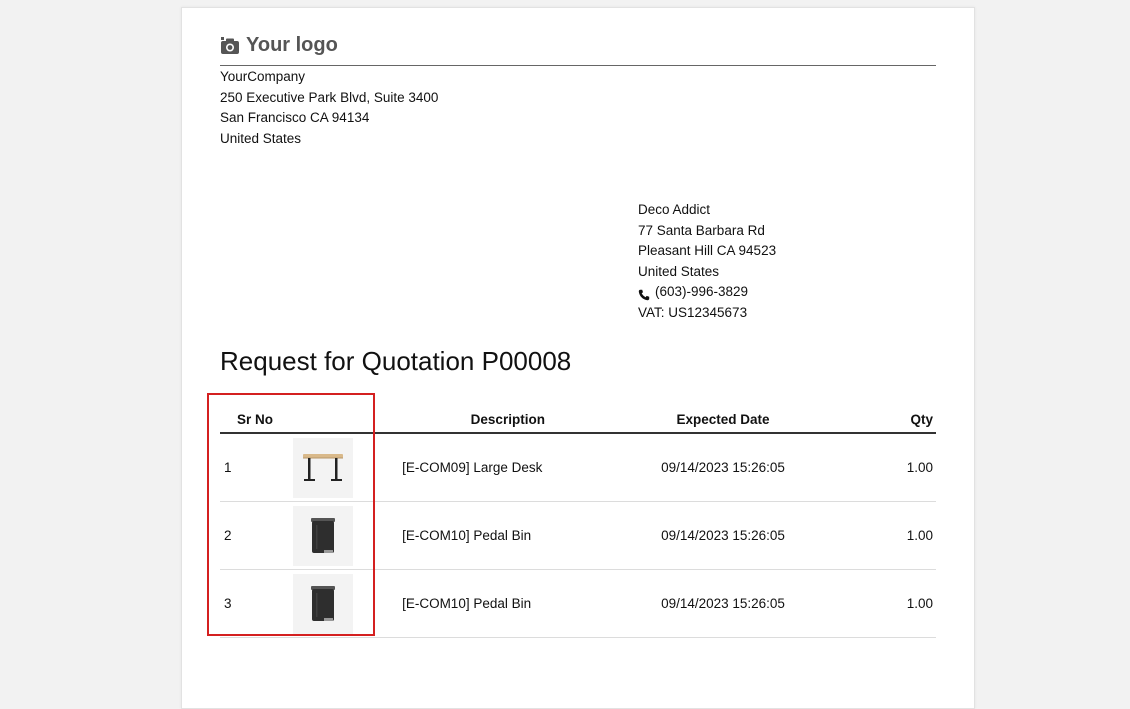 The width and height of the screenshot is (1130, 709). Describe the element at coordinates (674, 209) in the screenshot. I see `partner-name: Deco Addict` at that location.